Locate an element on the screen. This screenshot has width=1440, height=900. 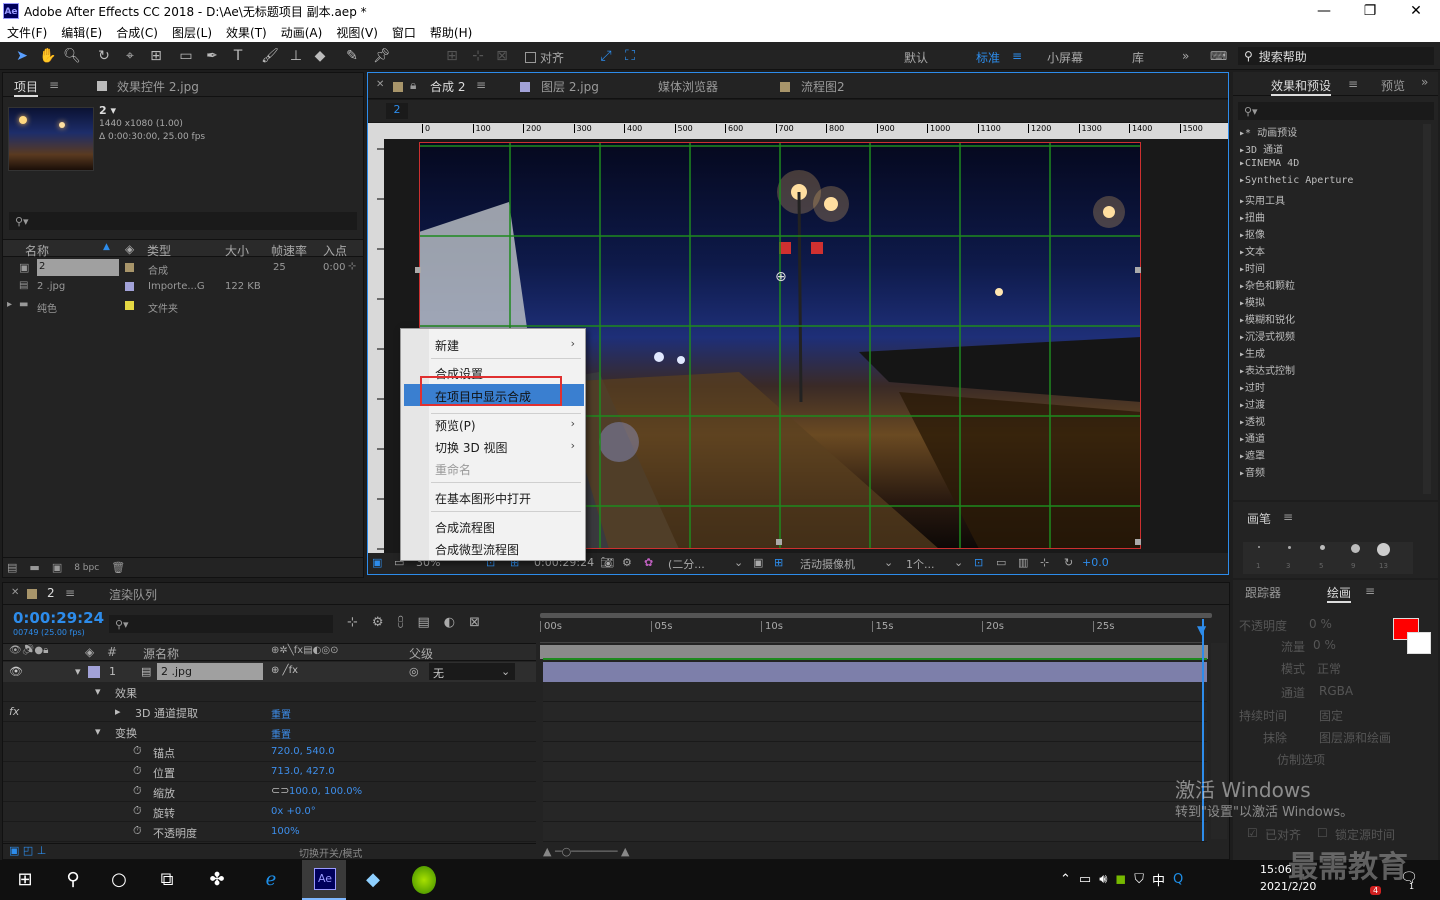
zoom-tool-icon: 🔍︎ is located at coordinates (72, 56).